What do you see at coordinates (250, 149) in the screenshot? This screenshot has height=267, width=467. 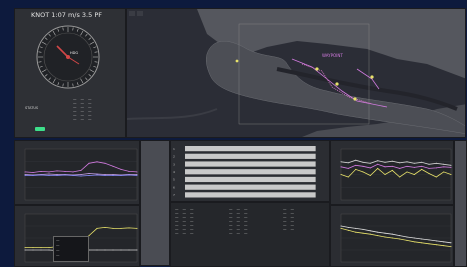 I see `bar` at bounding box center [250, 149].